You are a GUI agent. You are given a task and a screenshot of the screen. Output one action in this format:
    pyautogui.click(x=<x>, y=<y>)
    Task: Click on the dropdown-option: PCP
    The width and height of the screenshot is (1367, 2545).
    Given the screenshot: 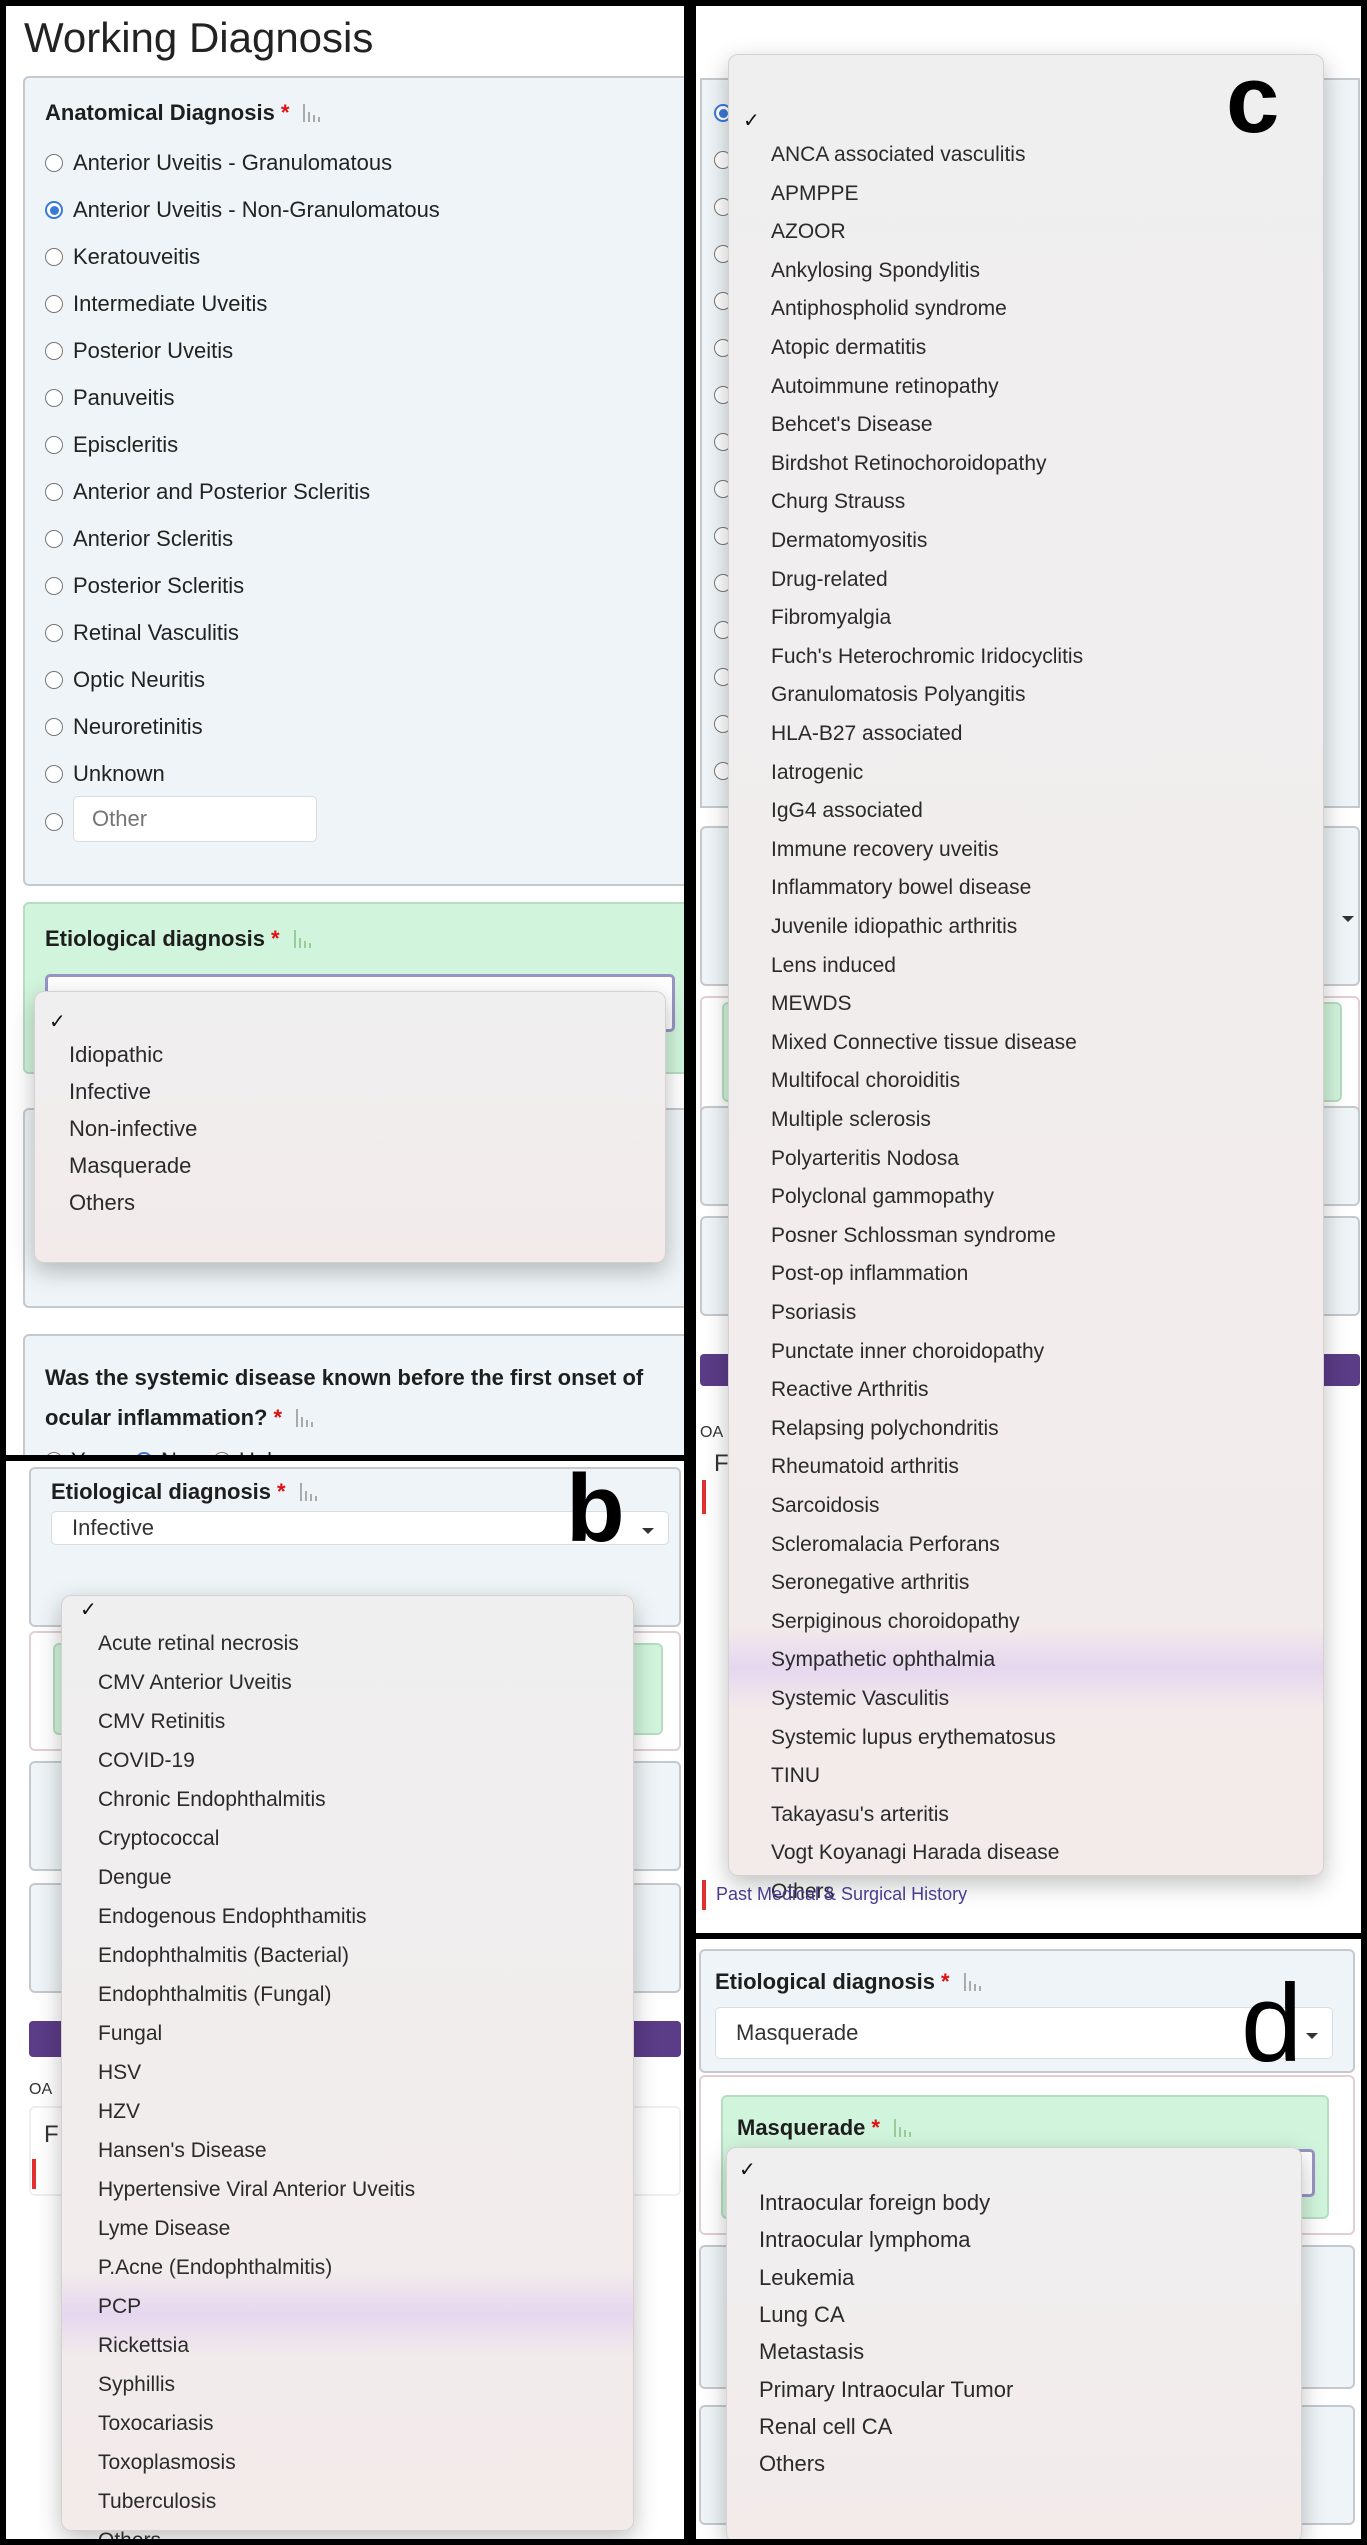 What is the action you would take?
    pyautogui.click(x=119, y=2307)
    